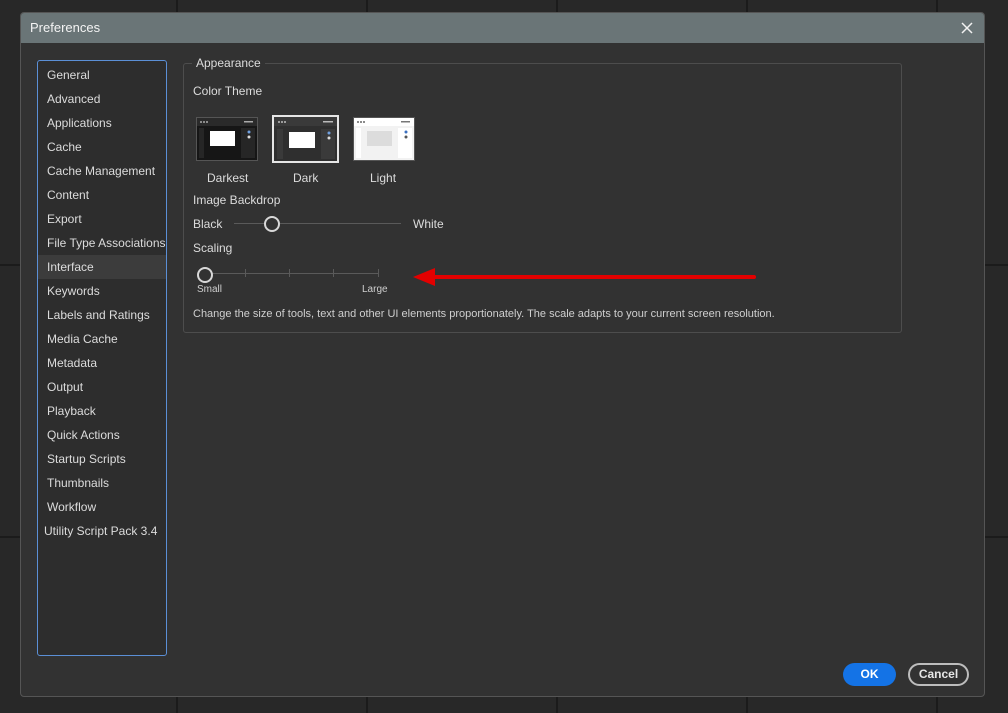  I want to click on sidebar-item-keywords: Keywords, so click(102, 291).